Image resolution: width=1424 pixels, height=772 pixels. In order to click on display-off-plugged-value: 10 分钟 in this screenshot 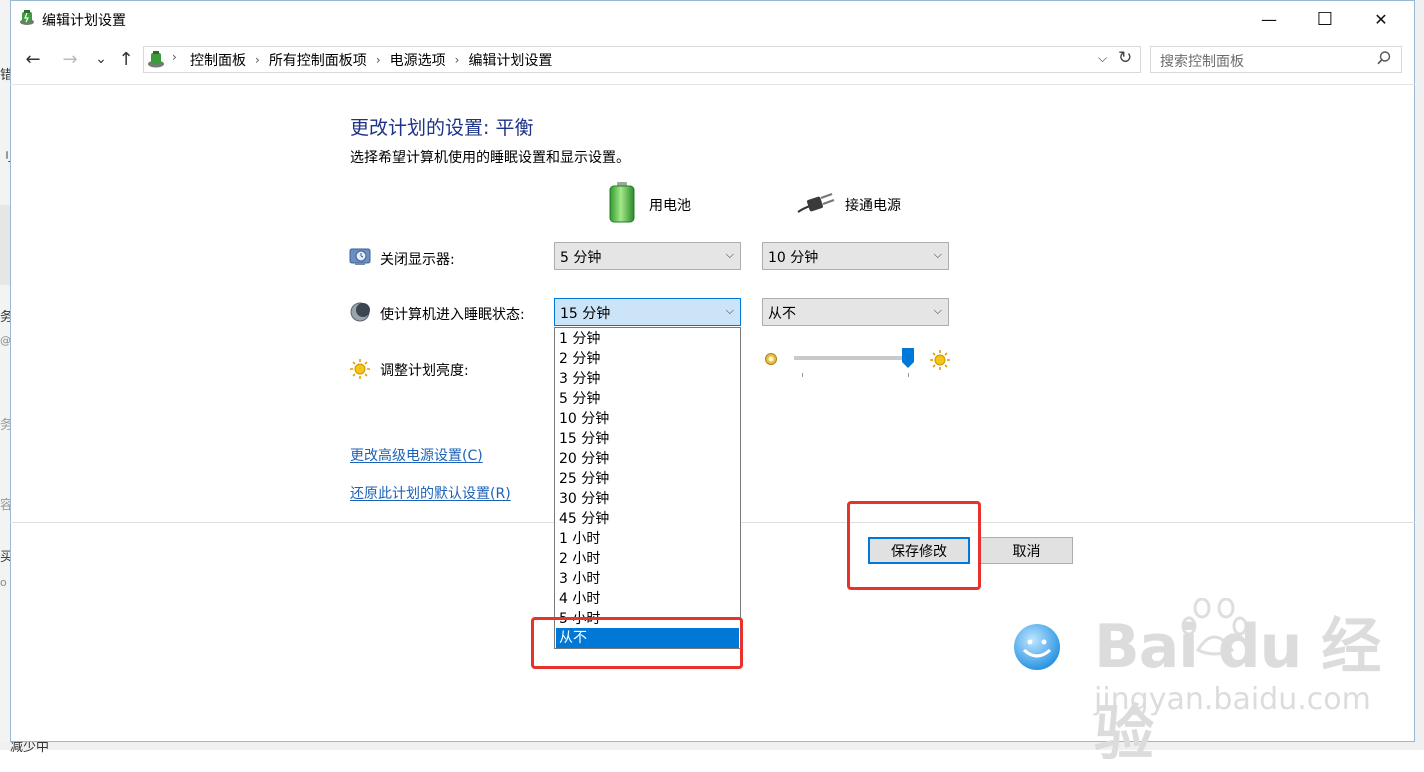, I will do `click(793, 258)`.